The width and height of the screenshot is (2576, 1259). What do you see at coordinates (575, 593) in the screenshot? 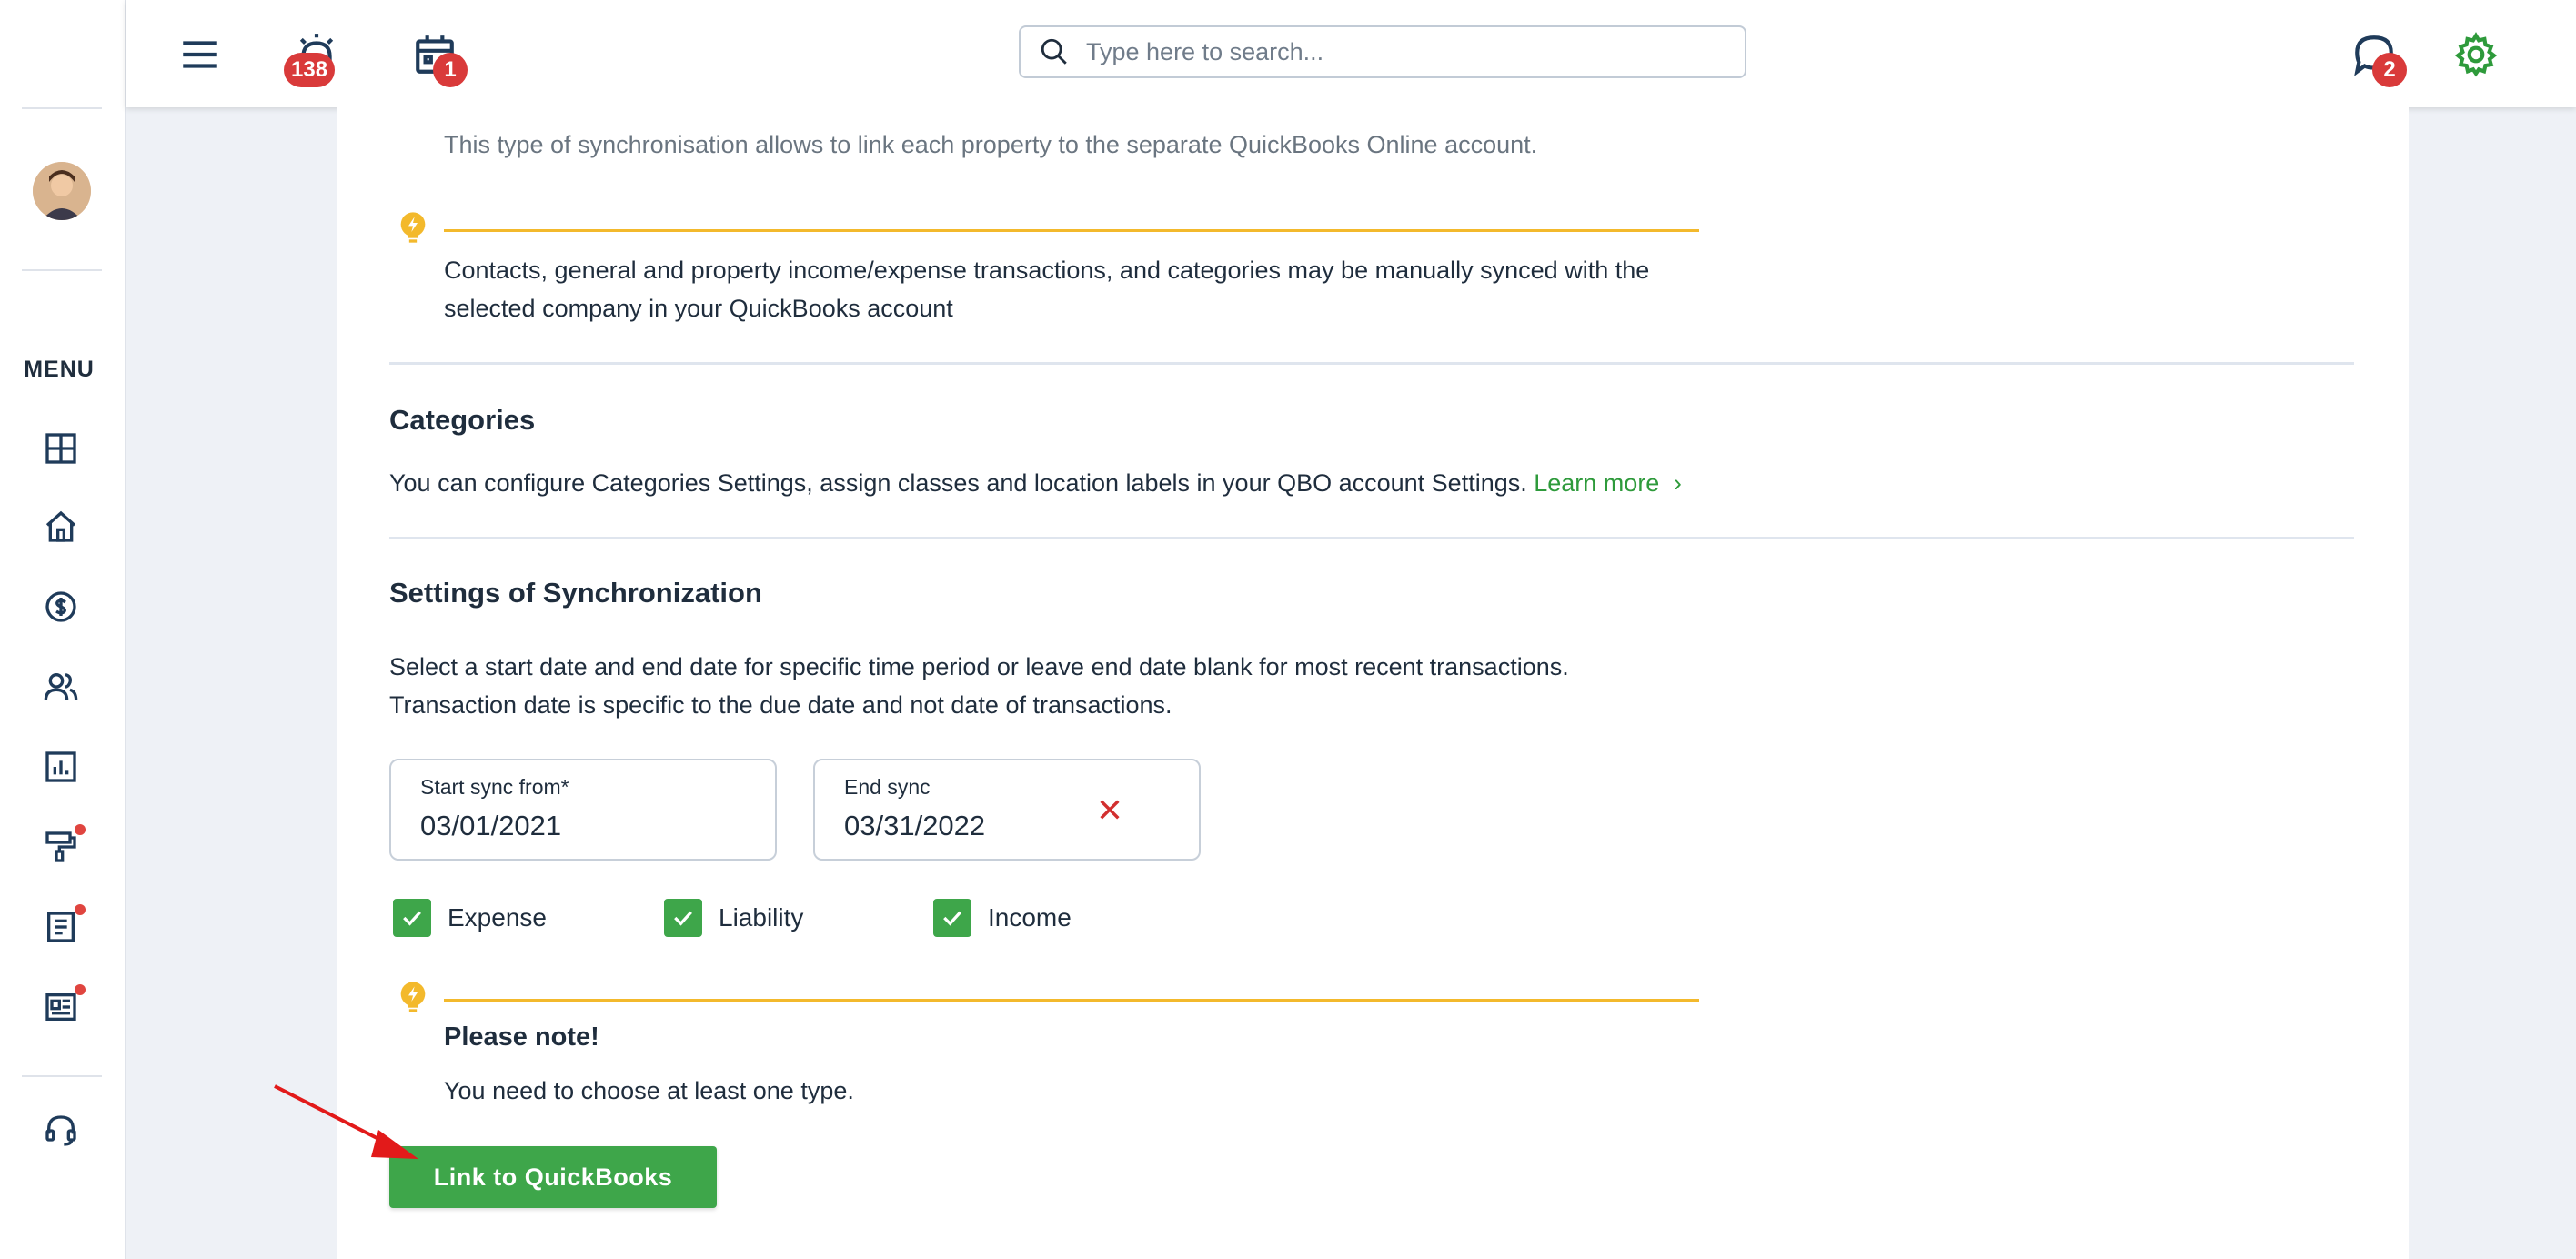
I see `settings-sync-title: Settings of Synchronization` at bounding box center [575, 593].